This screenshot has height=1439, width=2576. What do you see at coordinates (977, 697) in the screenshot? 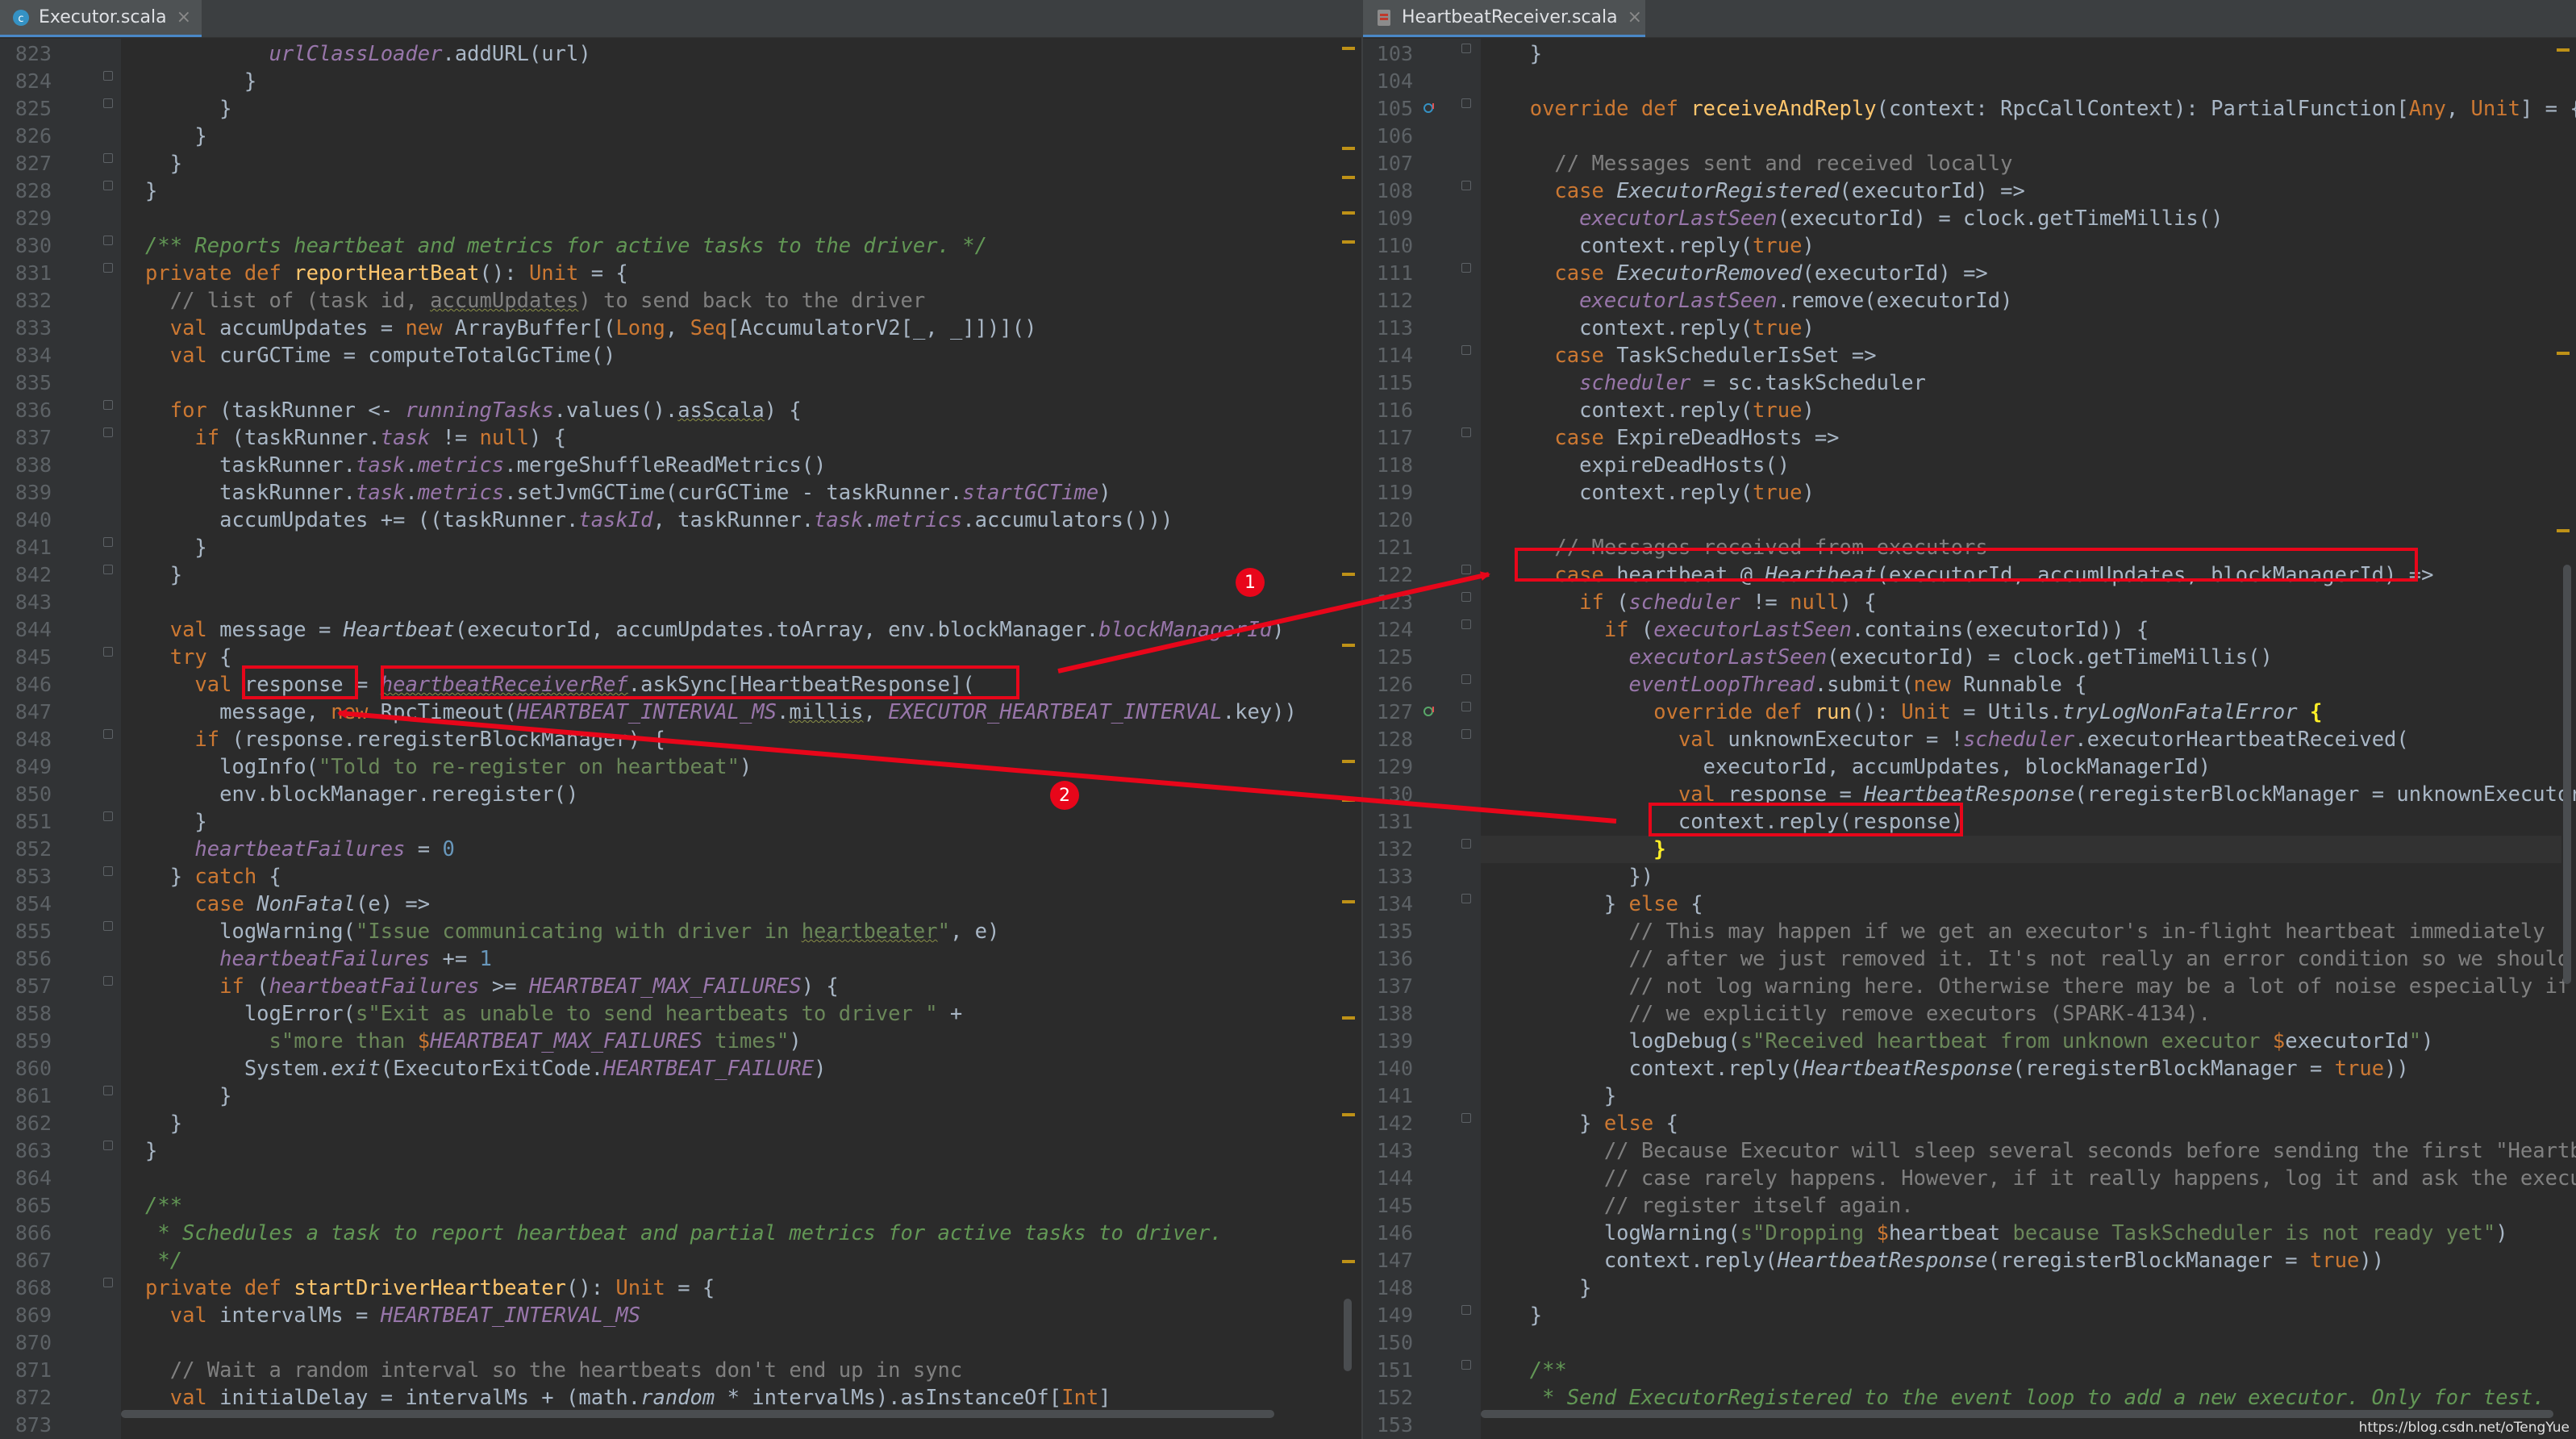
I see `annotation-arrows` at bounding box center [977, 697].